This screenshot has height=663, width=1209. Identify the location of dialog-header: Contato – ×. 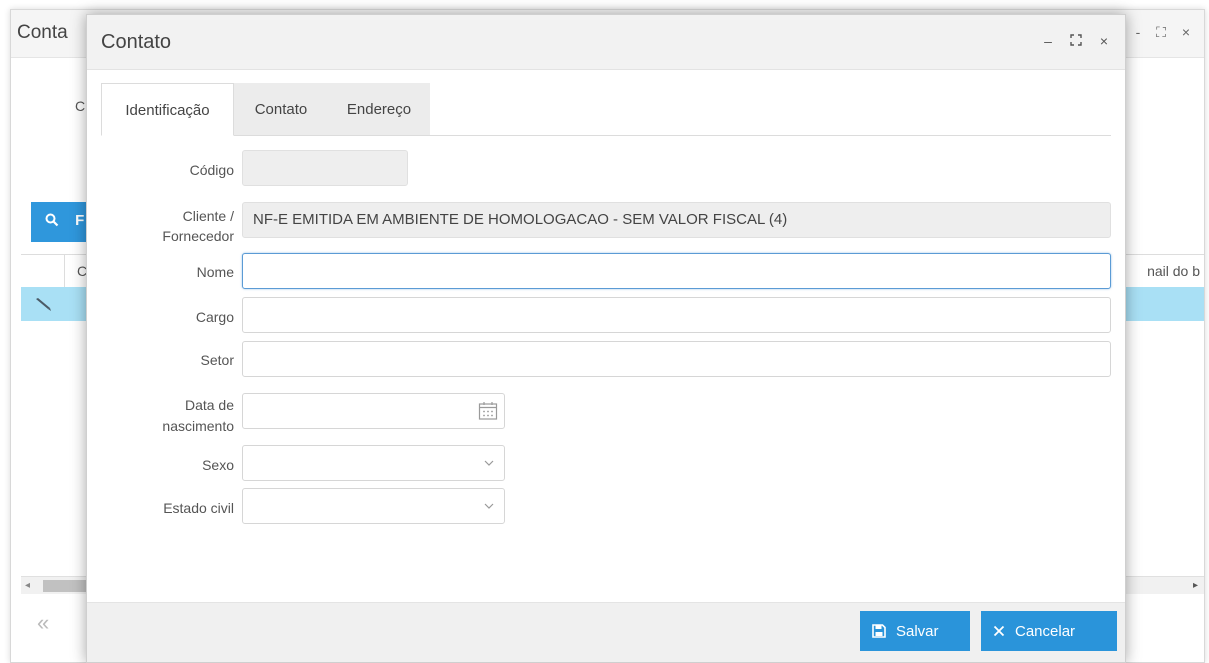
(606, 42).